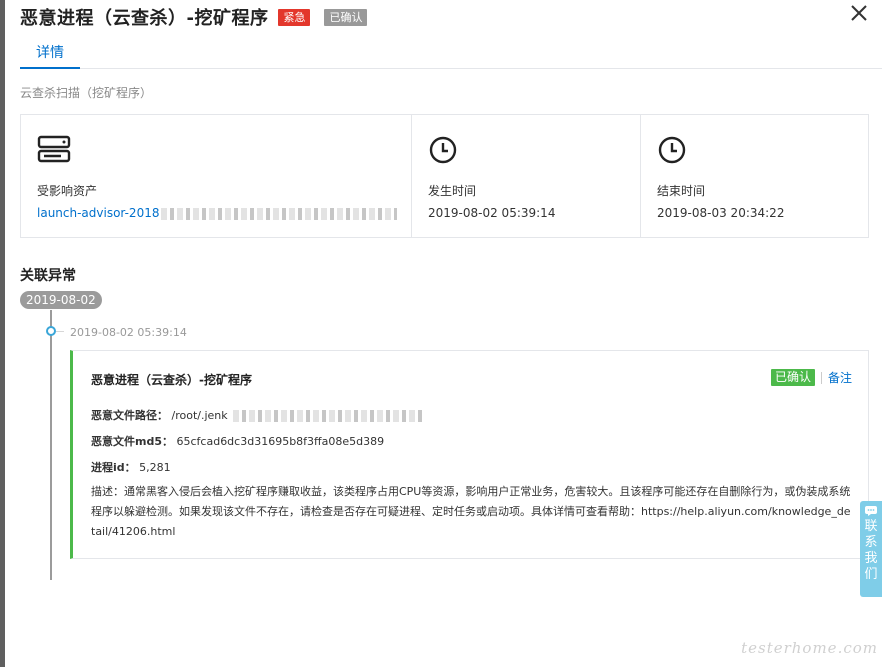 The image size is (882, 667). What do you see at coordinates (144, 18) in the screenshot?
I see `page-title: 恶意进程（云查杀）-挖矿程序` at bounding box center [144, 18].